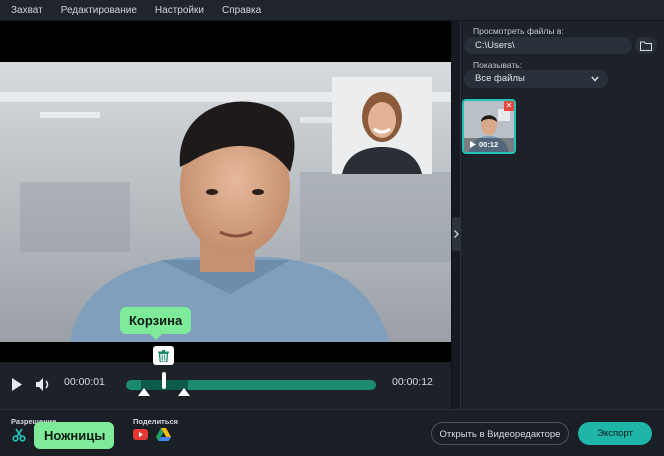  I want to click on current-time: 00:00:01, so click(84, 382).